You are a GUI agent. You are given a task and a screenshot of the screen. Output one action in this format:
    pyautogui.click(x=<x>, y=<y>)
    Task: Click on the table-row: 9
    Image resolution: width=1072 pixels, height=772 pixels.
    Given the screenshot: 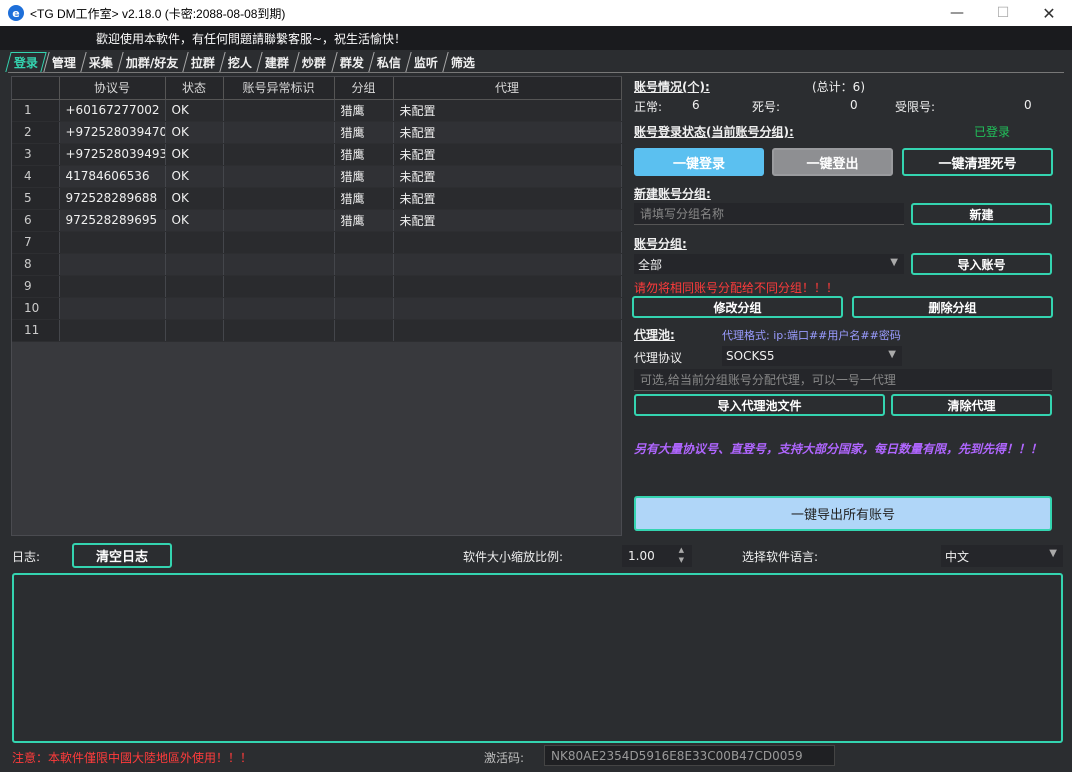 What is the action you would take?
    pyautogui.click(x=317, y=286)
    